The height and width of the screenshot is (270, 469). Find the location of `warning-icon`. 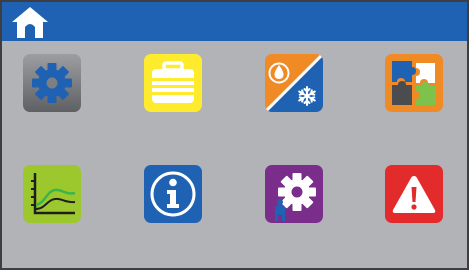

warning-icon is located at coordinates (414, 194).